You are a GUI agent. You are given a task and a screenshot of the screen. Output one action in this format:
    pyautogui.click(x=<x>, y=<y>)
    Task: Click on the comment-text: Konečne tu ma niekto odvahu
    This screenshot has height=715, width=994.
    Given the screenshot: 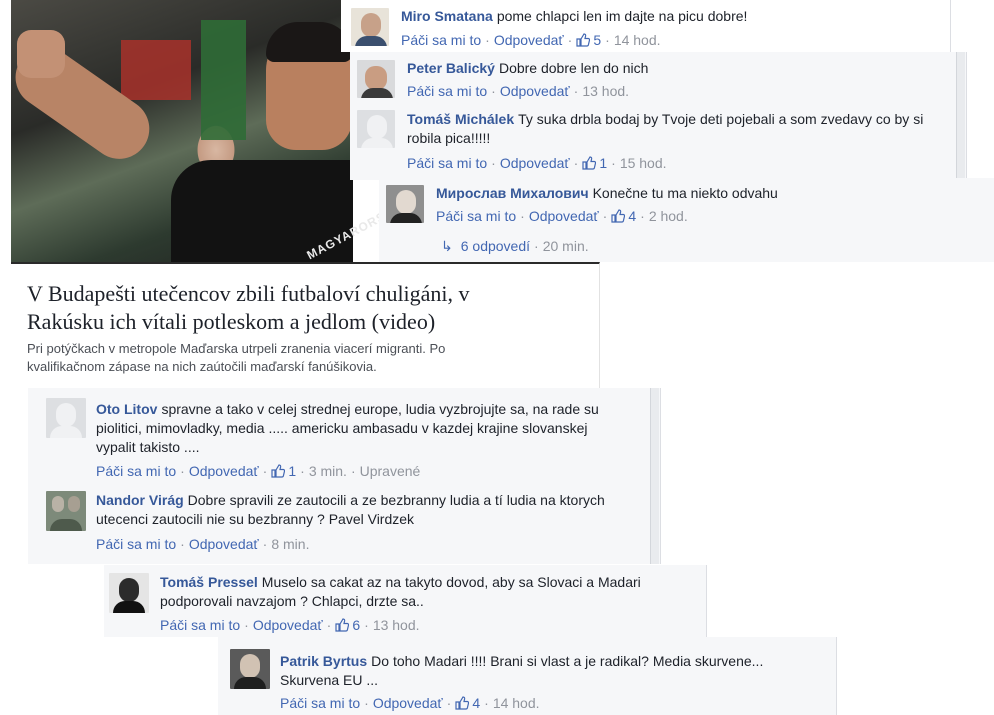 What is the action you would take?
    pyautogui.click(x=685, y=193)
    